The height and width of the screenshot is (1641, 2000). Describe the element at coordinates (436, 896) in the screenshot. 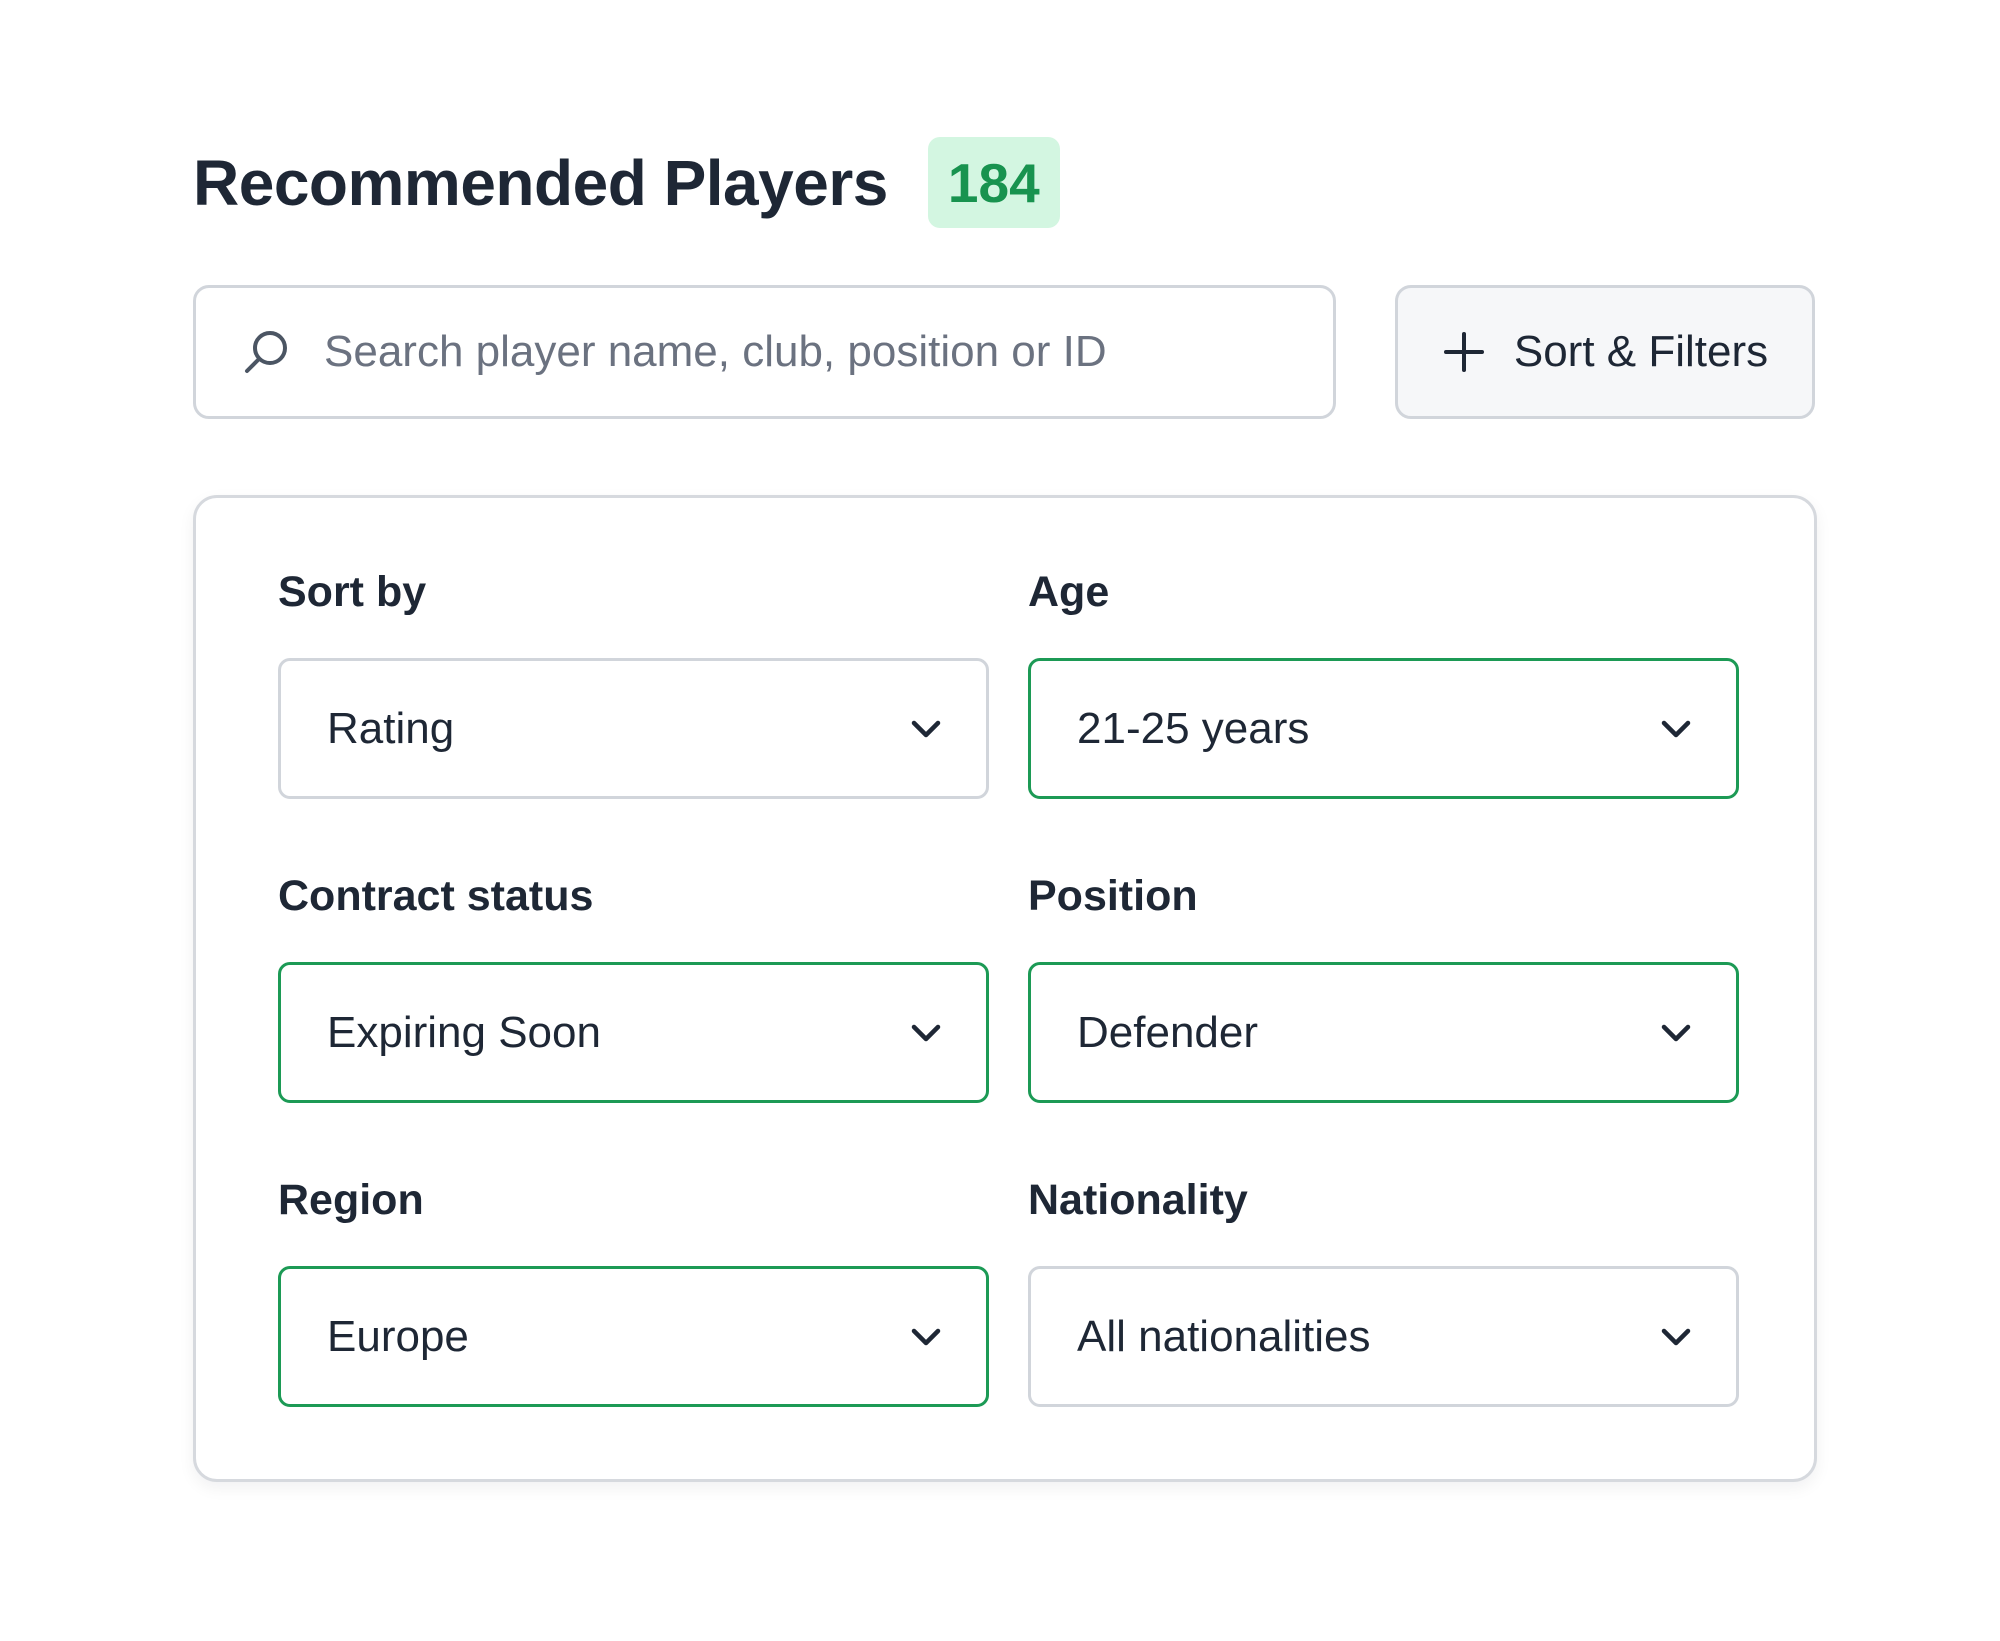

I see `contract-status-label: Contract status` at that location.